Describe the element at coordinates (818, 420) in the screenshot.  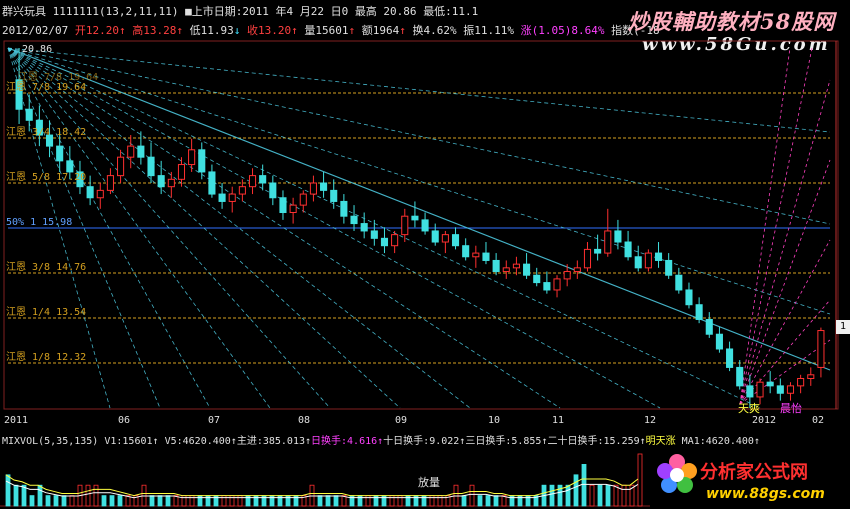
I see `x-tick: 02` at that location.